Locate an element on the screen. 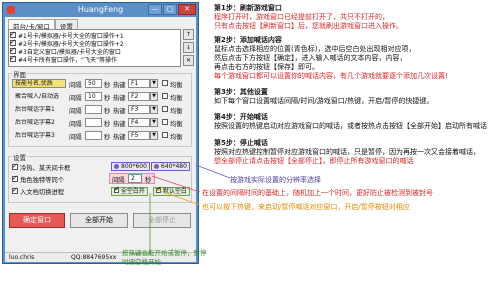 Image resolution: width=500 pixels, height=285 pixels. callout-lines is located at coordinates (180, 209).